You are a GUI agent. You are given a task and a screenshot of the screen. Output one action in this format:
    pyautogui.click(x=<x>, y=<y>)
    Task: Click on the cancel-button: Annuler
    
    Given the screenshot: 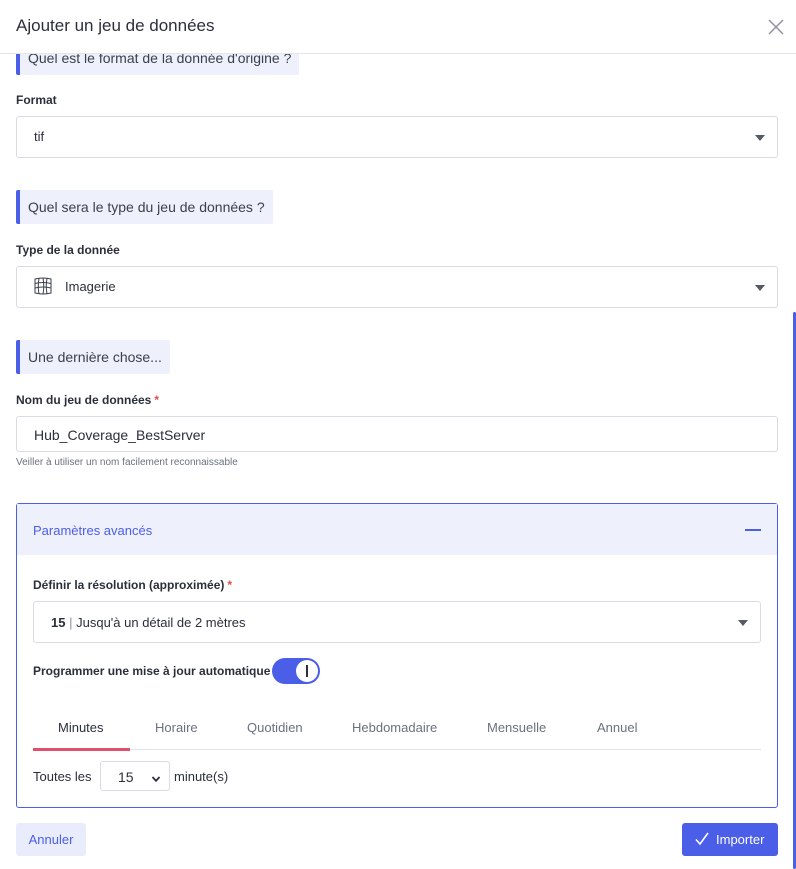 What is the action you would take?
    pyautogui.click(x=51, y=839)
    